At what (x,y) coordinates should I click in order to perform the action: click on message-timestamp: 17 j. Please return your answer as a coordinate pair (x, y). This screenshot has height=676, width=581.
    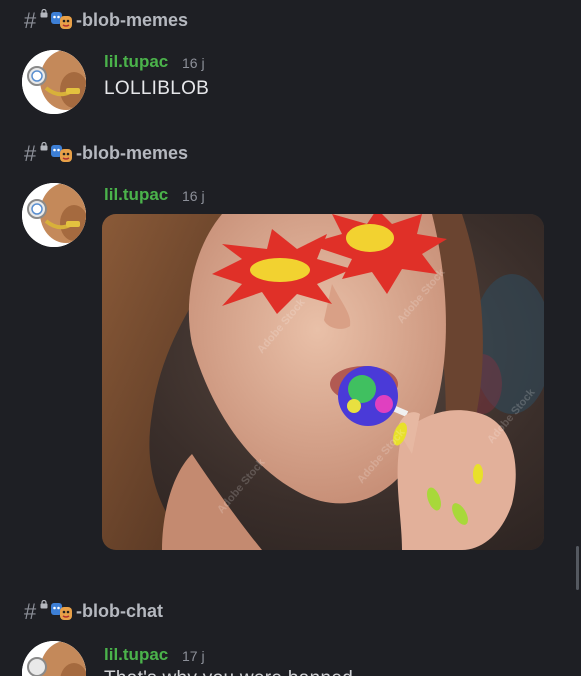
    Looking at the image, I should click on (193, 656).